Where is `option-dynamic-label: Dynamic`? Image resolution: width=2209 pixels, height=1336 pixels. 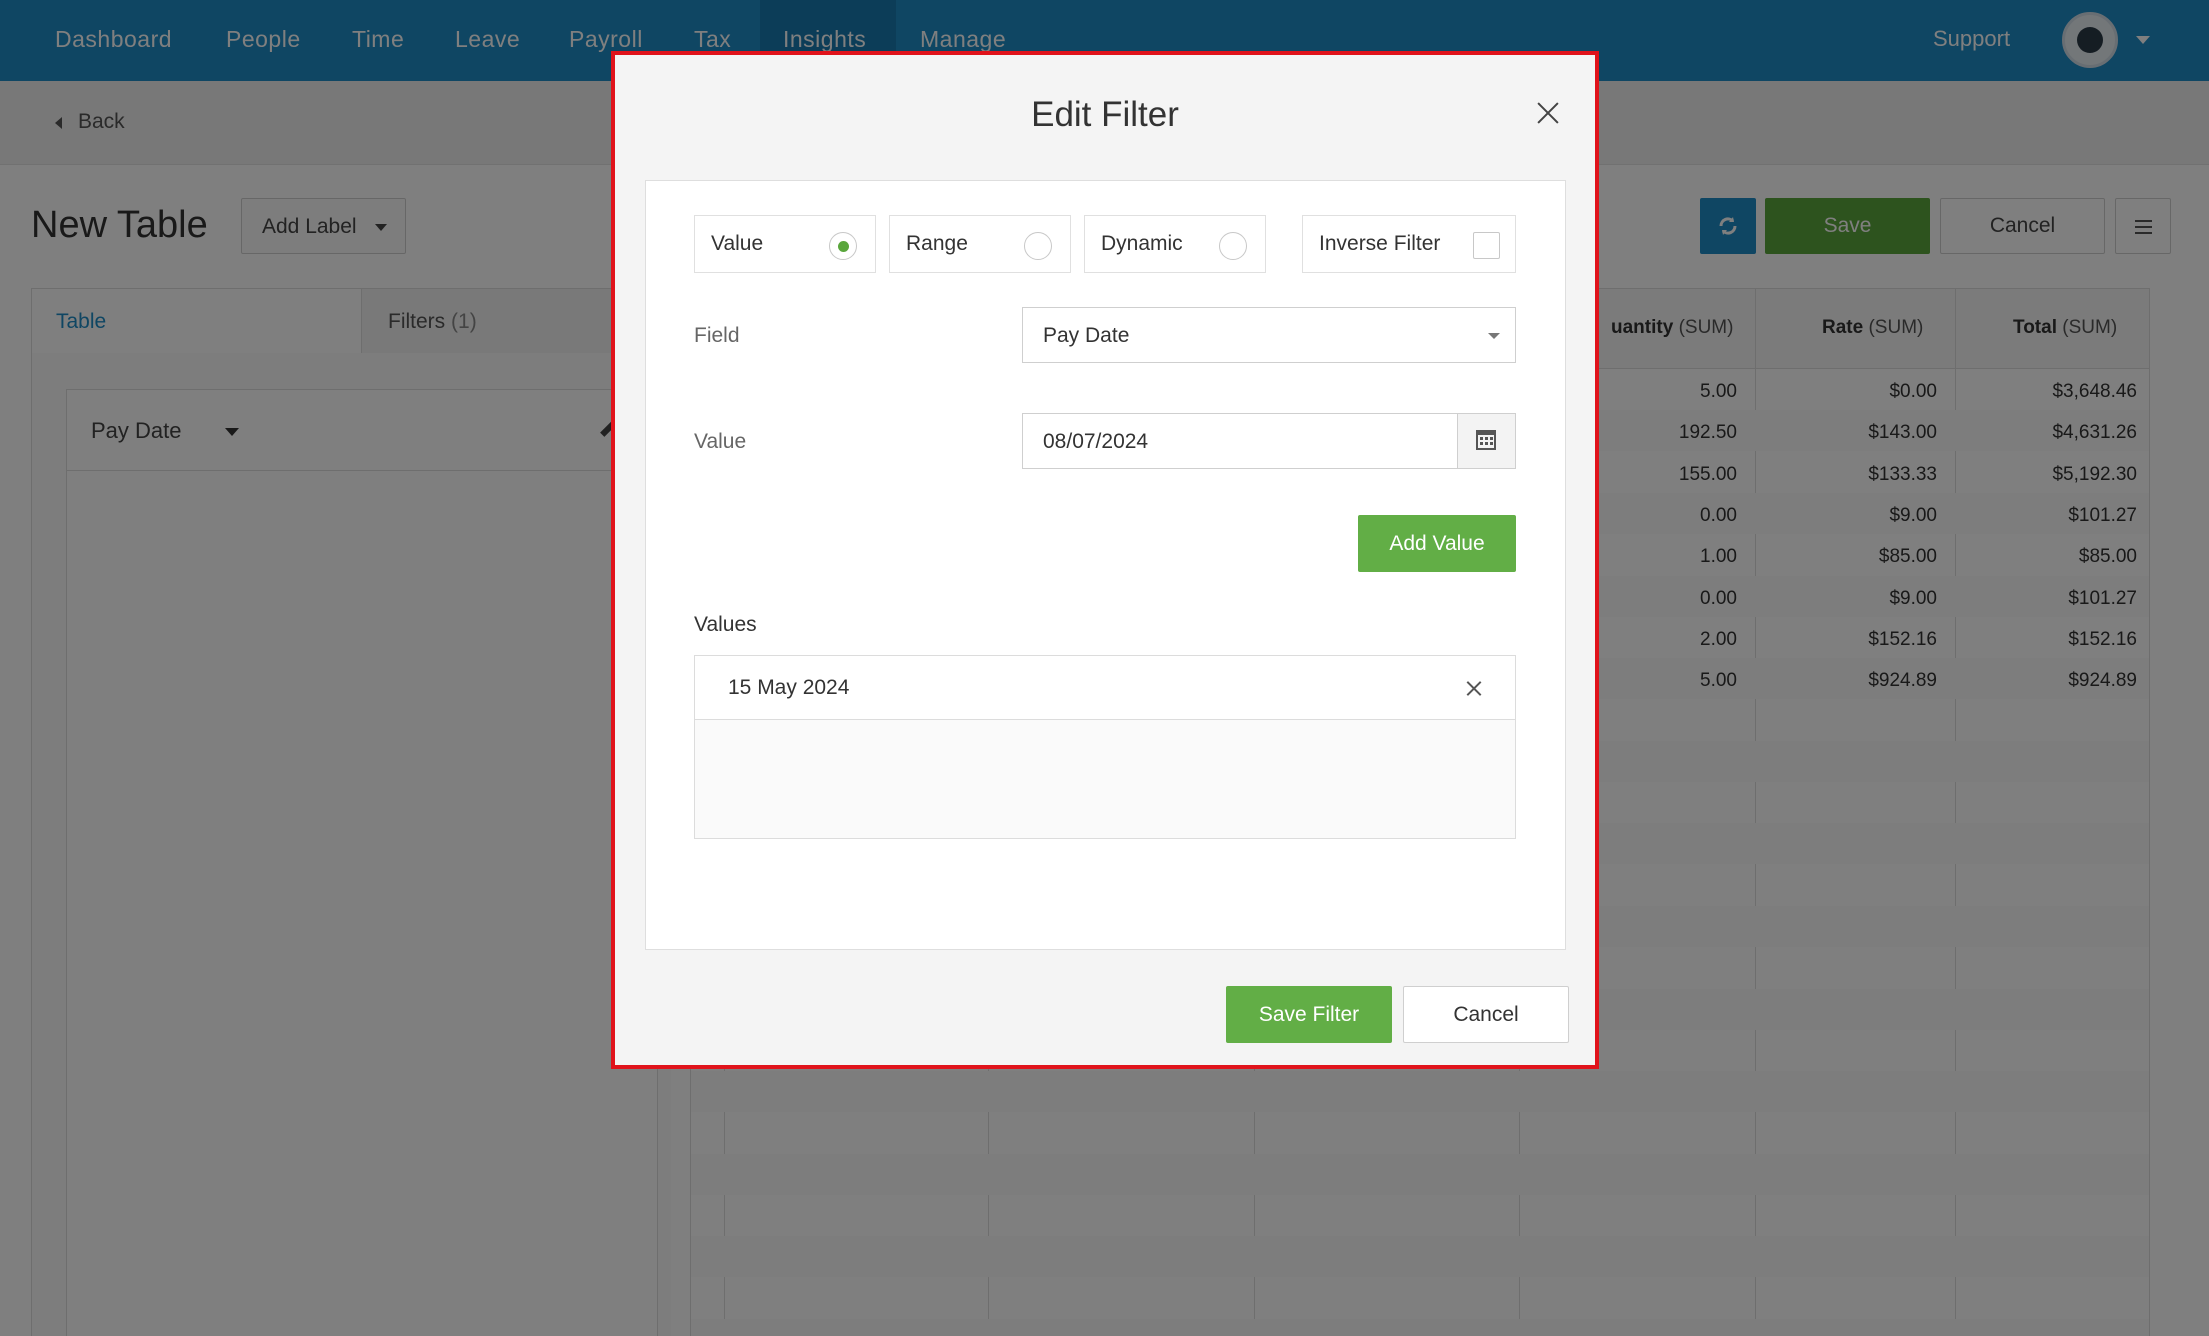
option-dynamic-label: Dynamic is located at coordinates (1142, 243).